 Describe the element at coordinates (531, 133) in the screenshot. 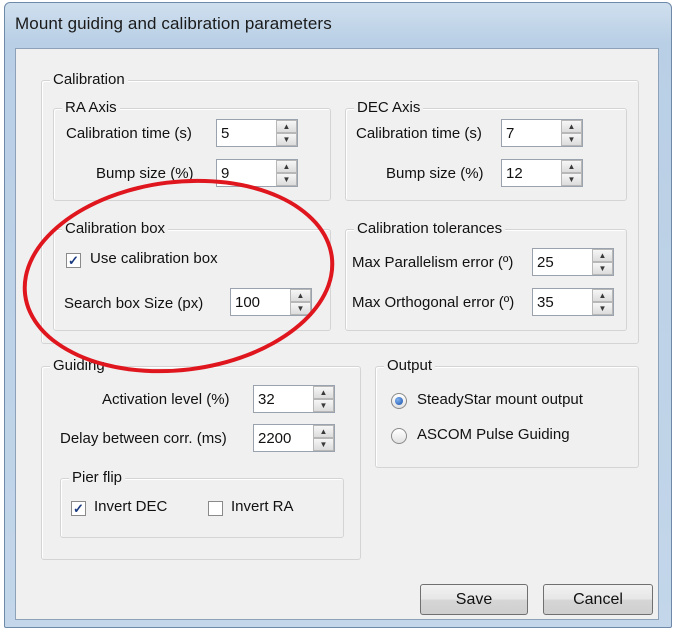

I see `dec-calibration-time-input` at that location.